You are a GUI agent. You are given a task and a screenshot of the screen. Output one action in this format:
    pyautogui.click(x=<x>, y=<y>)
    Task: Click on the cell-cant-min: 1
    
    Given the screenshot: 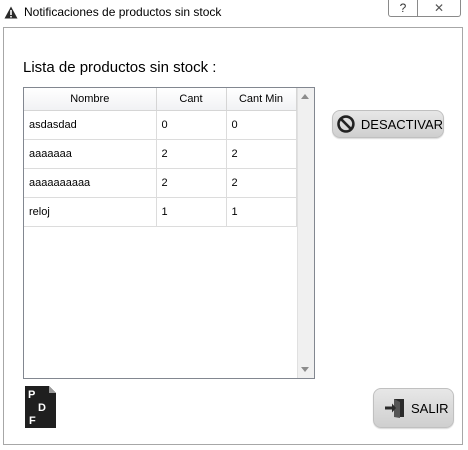 What is the action you would take?
    pyautogui.click(x=261, y=212)
    